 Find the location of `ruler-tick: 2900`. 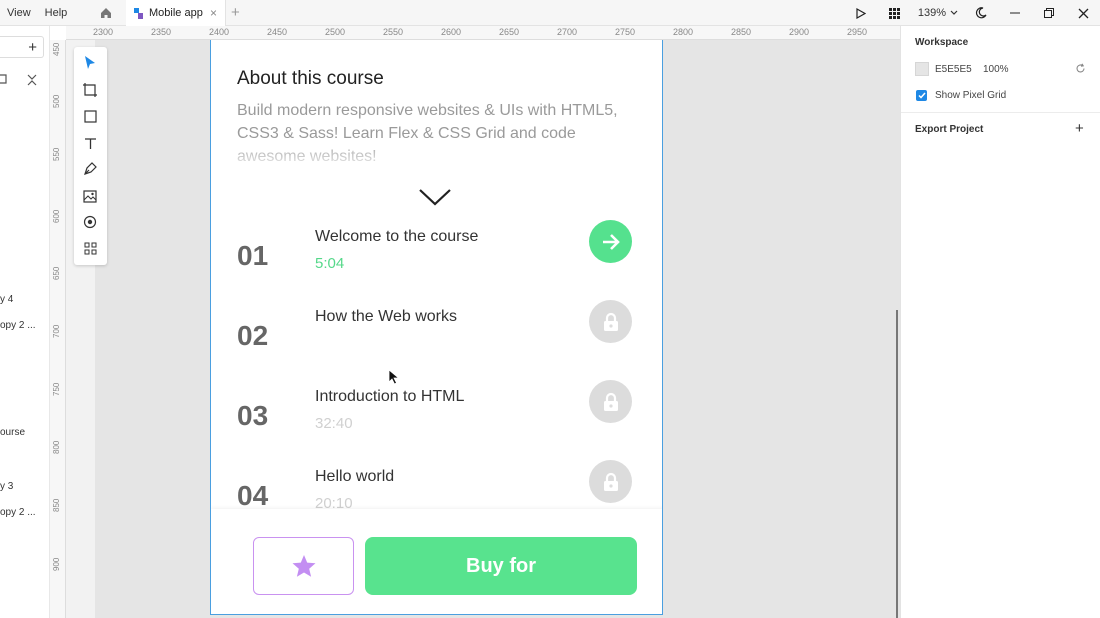

ruler-tick: 2900 is located at coordinates (799, 32).